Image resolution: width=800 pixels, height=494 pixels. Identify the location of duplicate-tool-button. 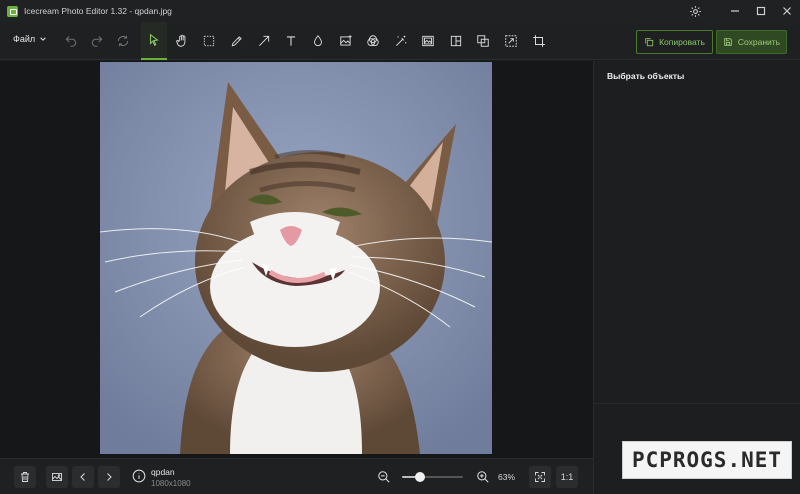
(483, 41).